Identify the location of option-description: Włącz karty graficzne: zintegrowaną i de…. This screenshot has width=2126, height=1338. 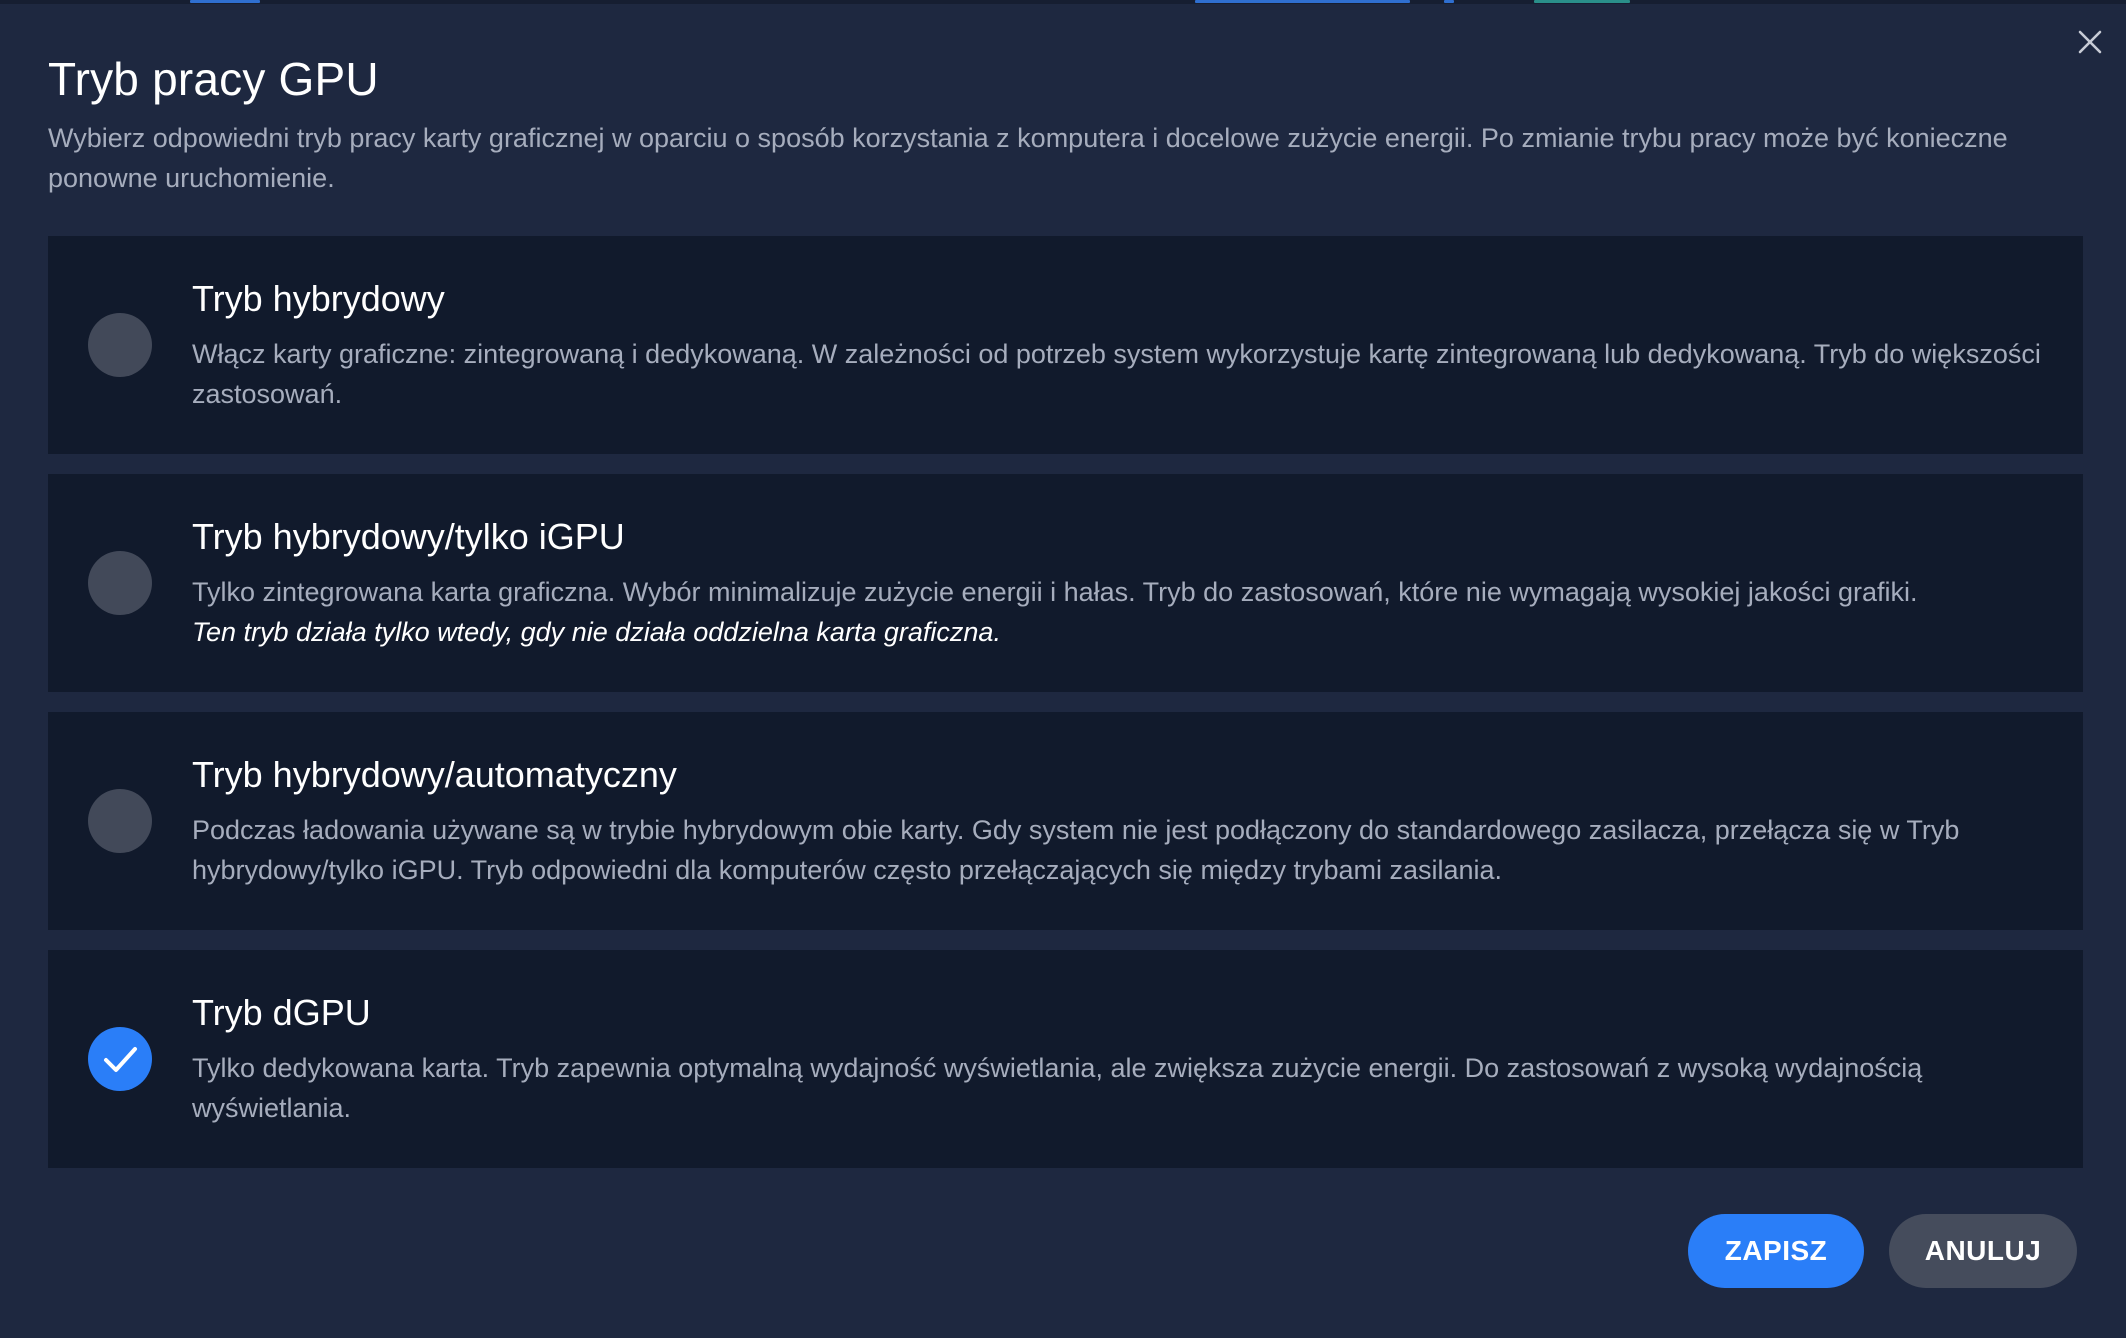
(1122, 374).